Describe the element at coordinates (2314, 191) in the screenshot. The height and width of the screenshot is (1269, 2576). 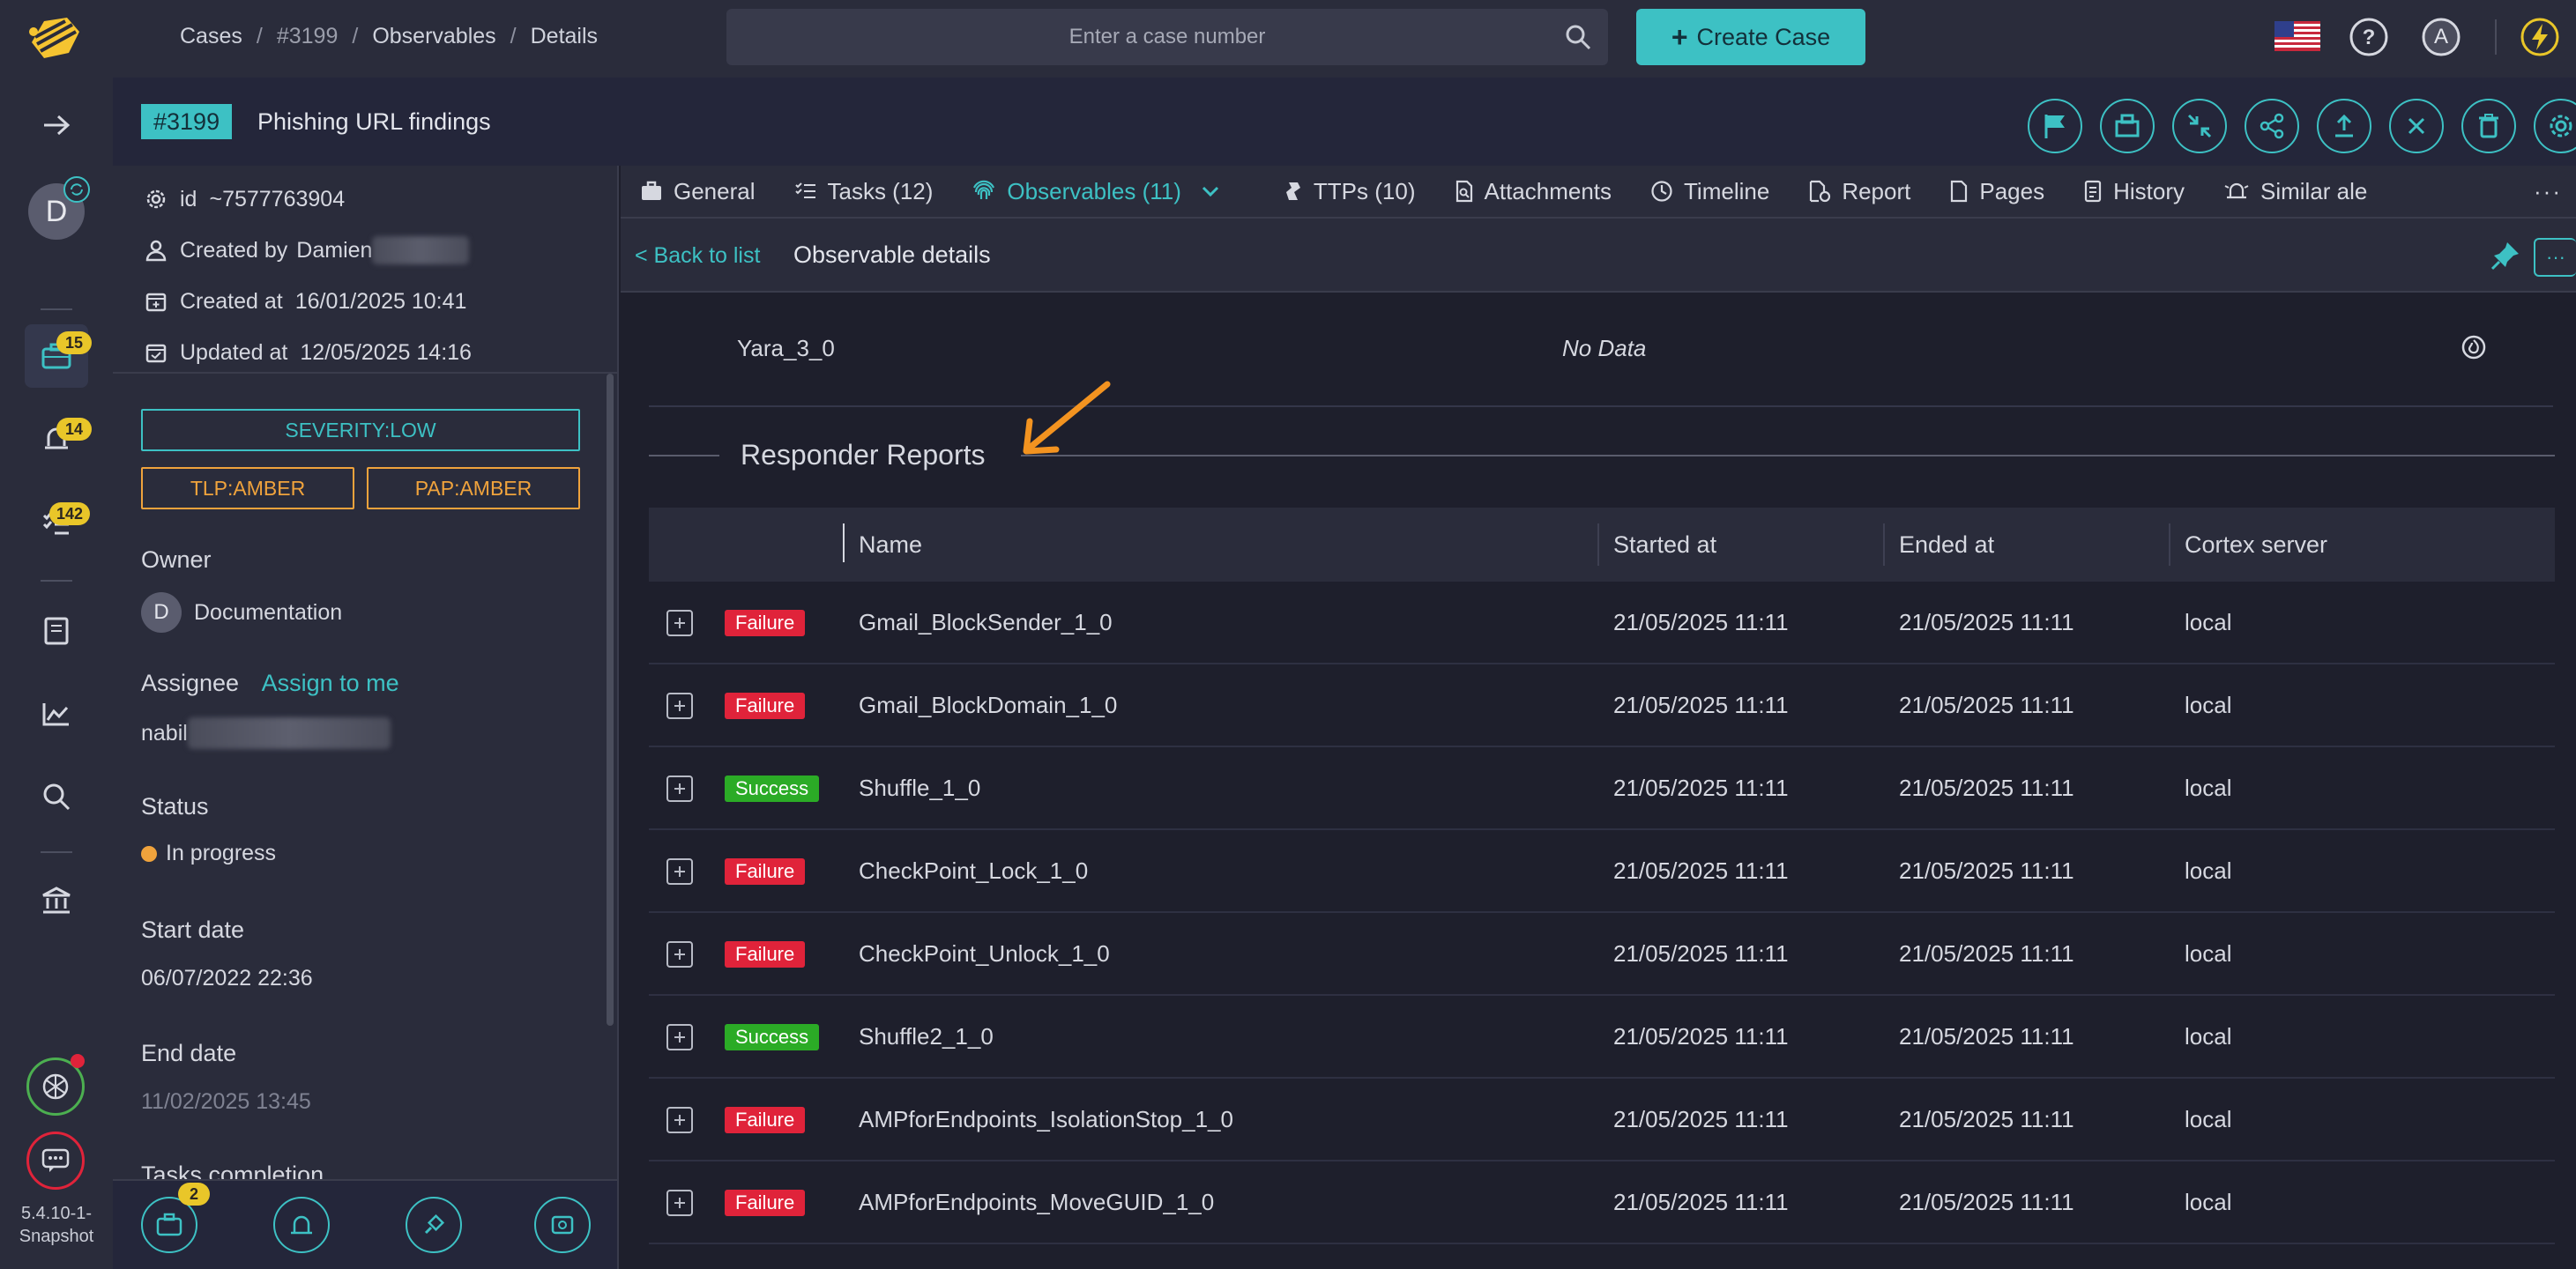
I see `tab-similar-alerts-label: Similar ale` at that location.